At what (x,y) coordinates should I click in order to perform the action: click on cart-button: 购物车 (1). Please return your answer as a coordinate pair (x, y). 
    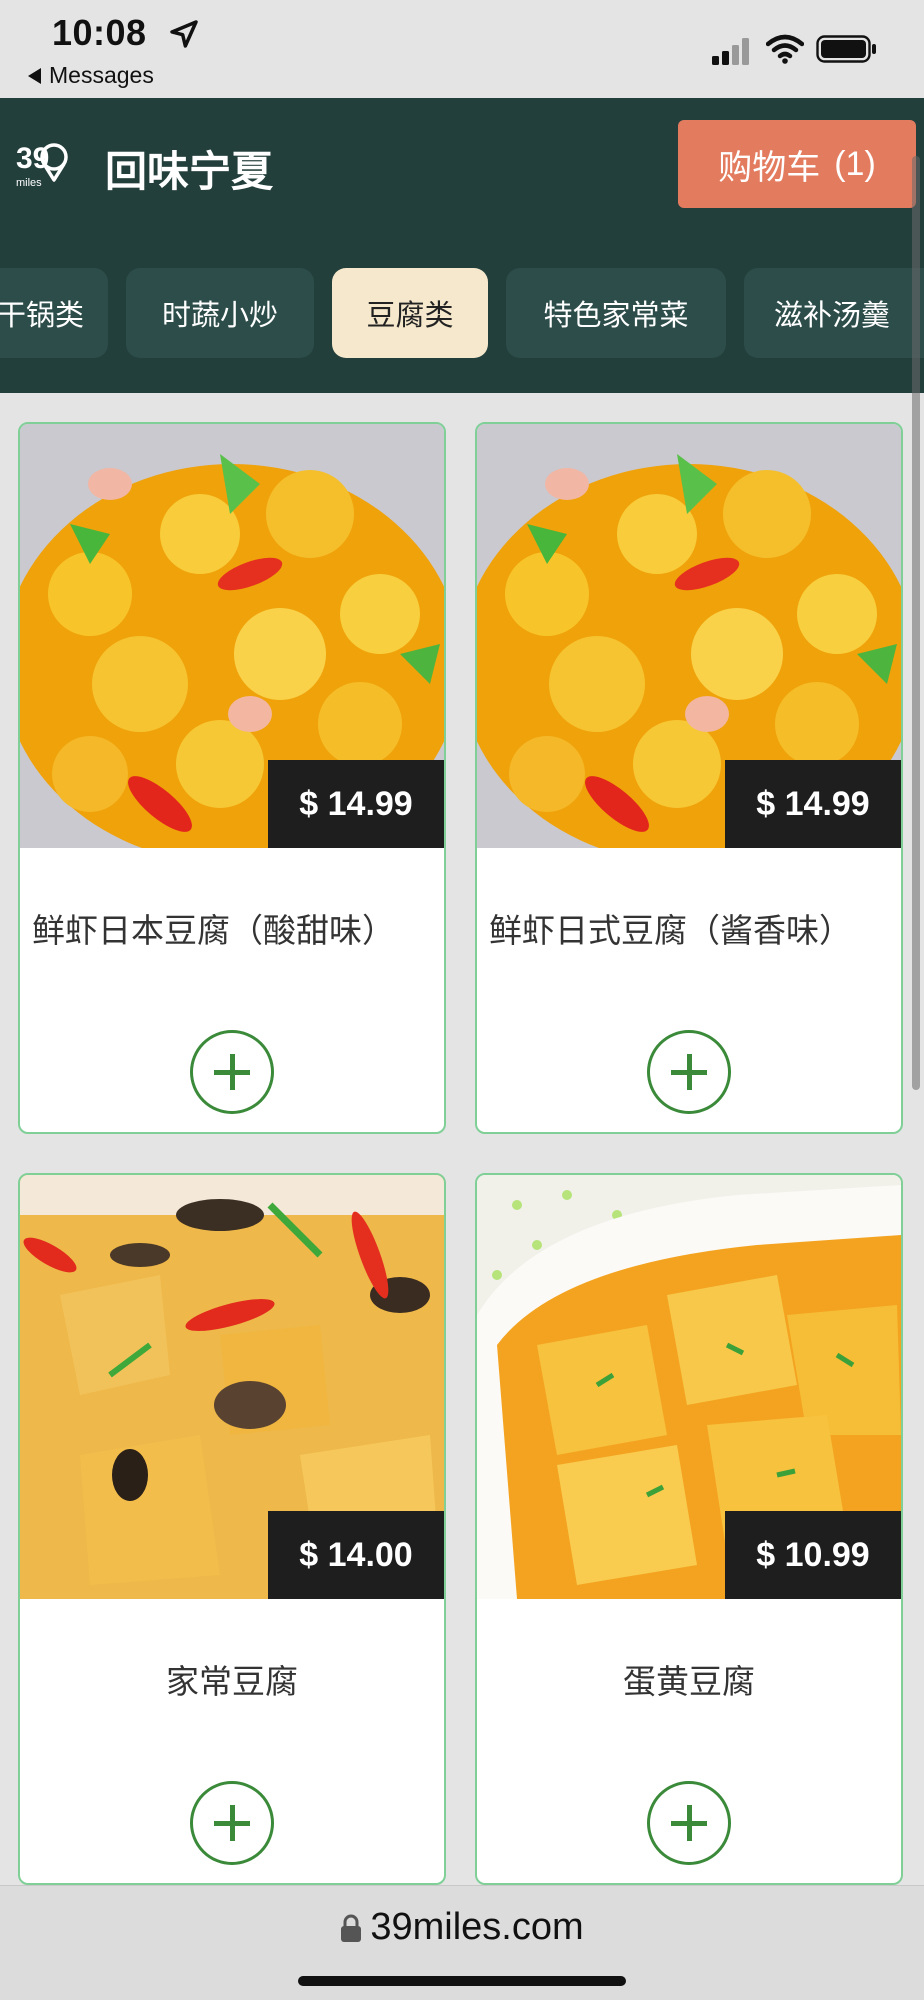
    Looking at the image, I should click on (797, 164).